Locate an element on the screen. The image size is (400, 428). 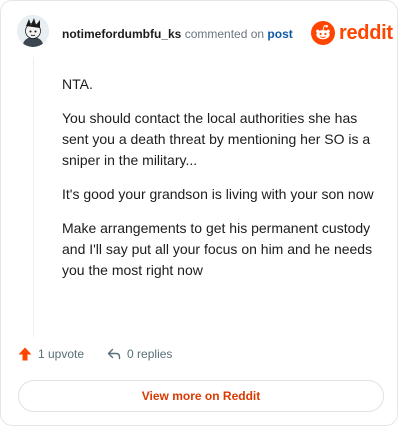
replies-button: 0 replies is located at coordinates (139, 354).